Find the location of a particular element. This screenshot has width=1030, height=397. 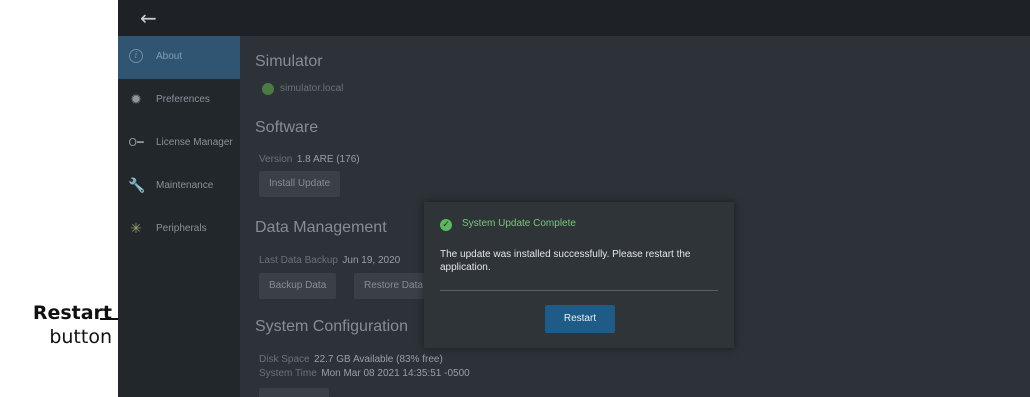

sidebar-item-license-manager: O━ License Manager is located at coordinates (179, 143).